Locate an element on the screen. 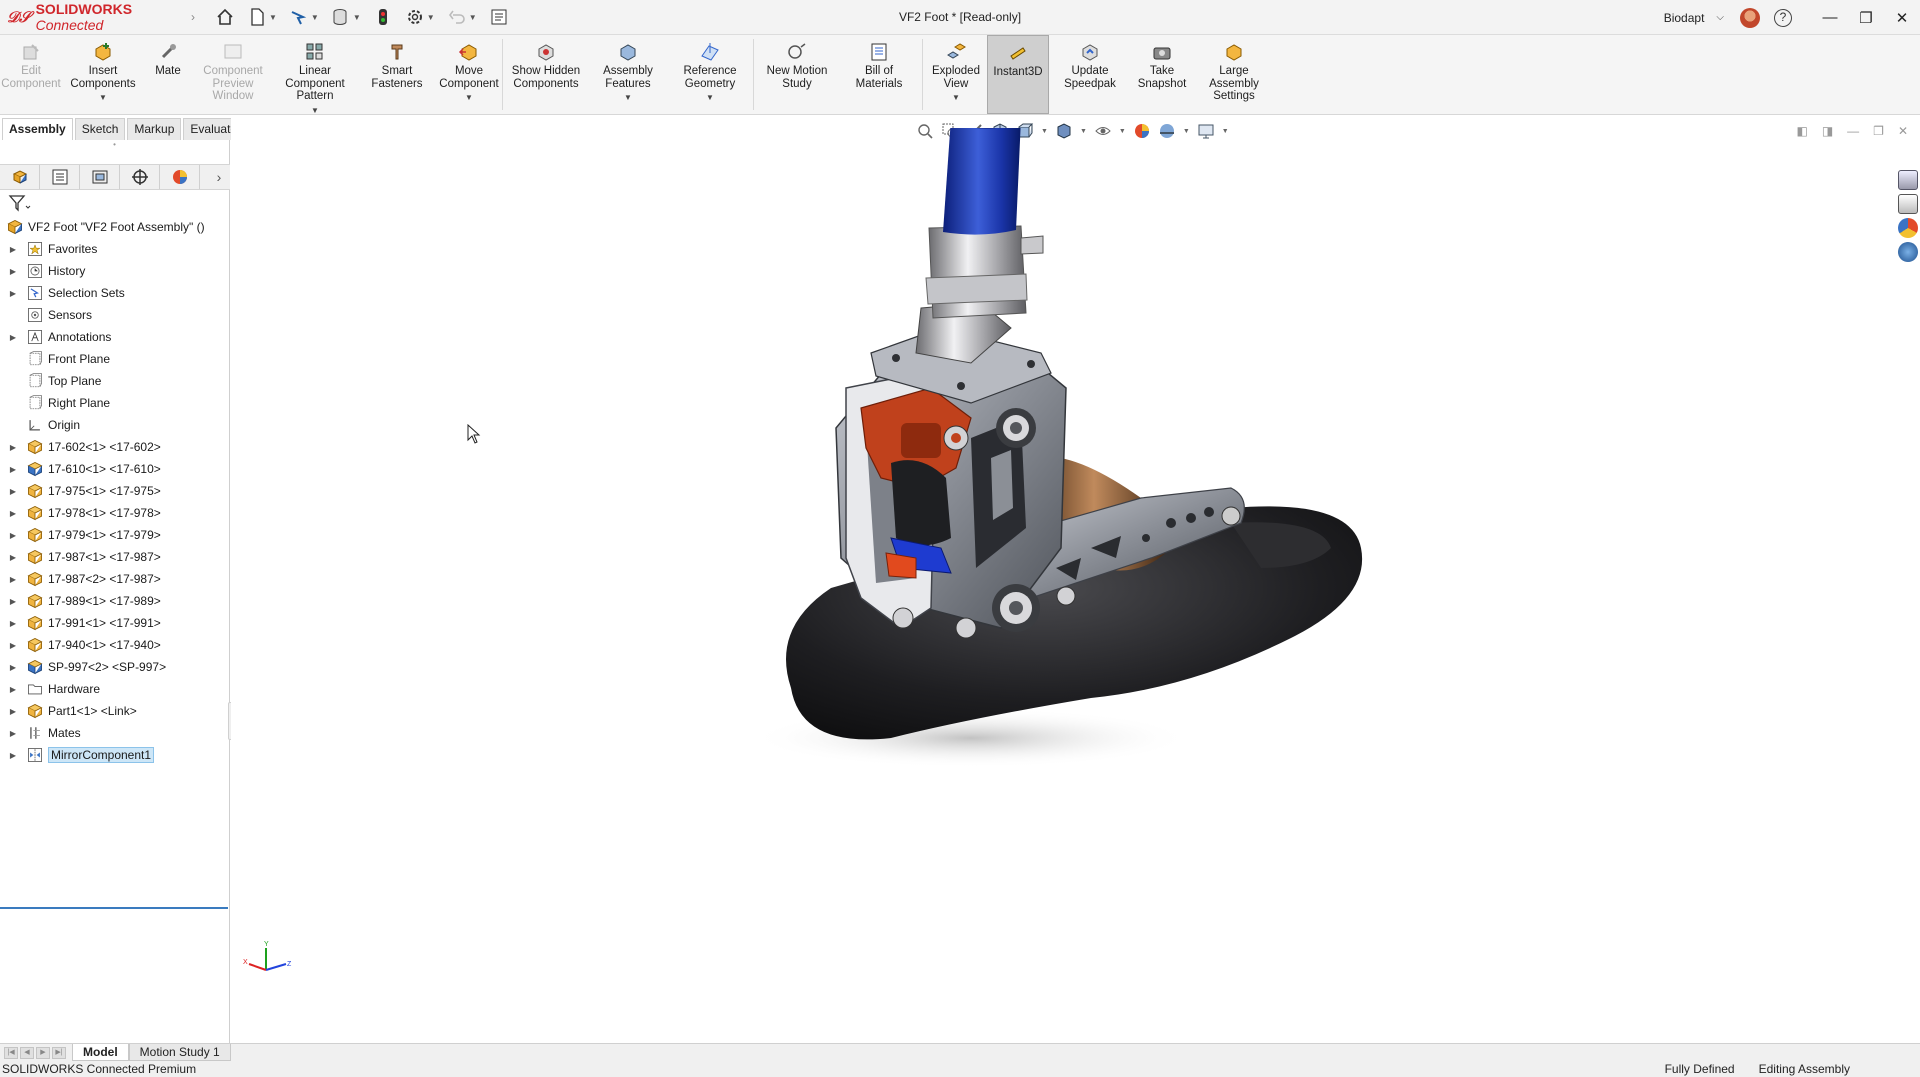 This screenshot has height=1077, width=1920. tree-item: ▶ Hardware is located at coordinates (115, 689).